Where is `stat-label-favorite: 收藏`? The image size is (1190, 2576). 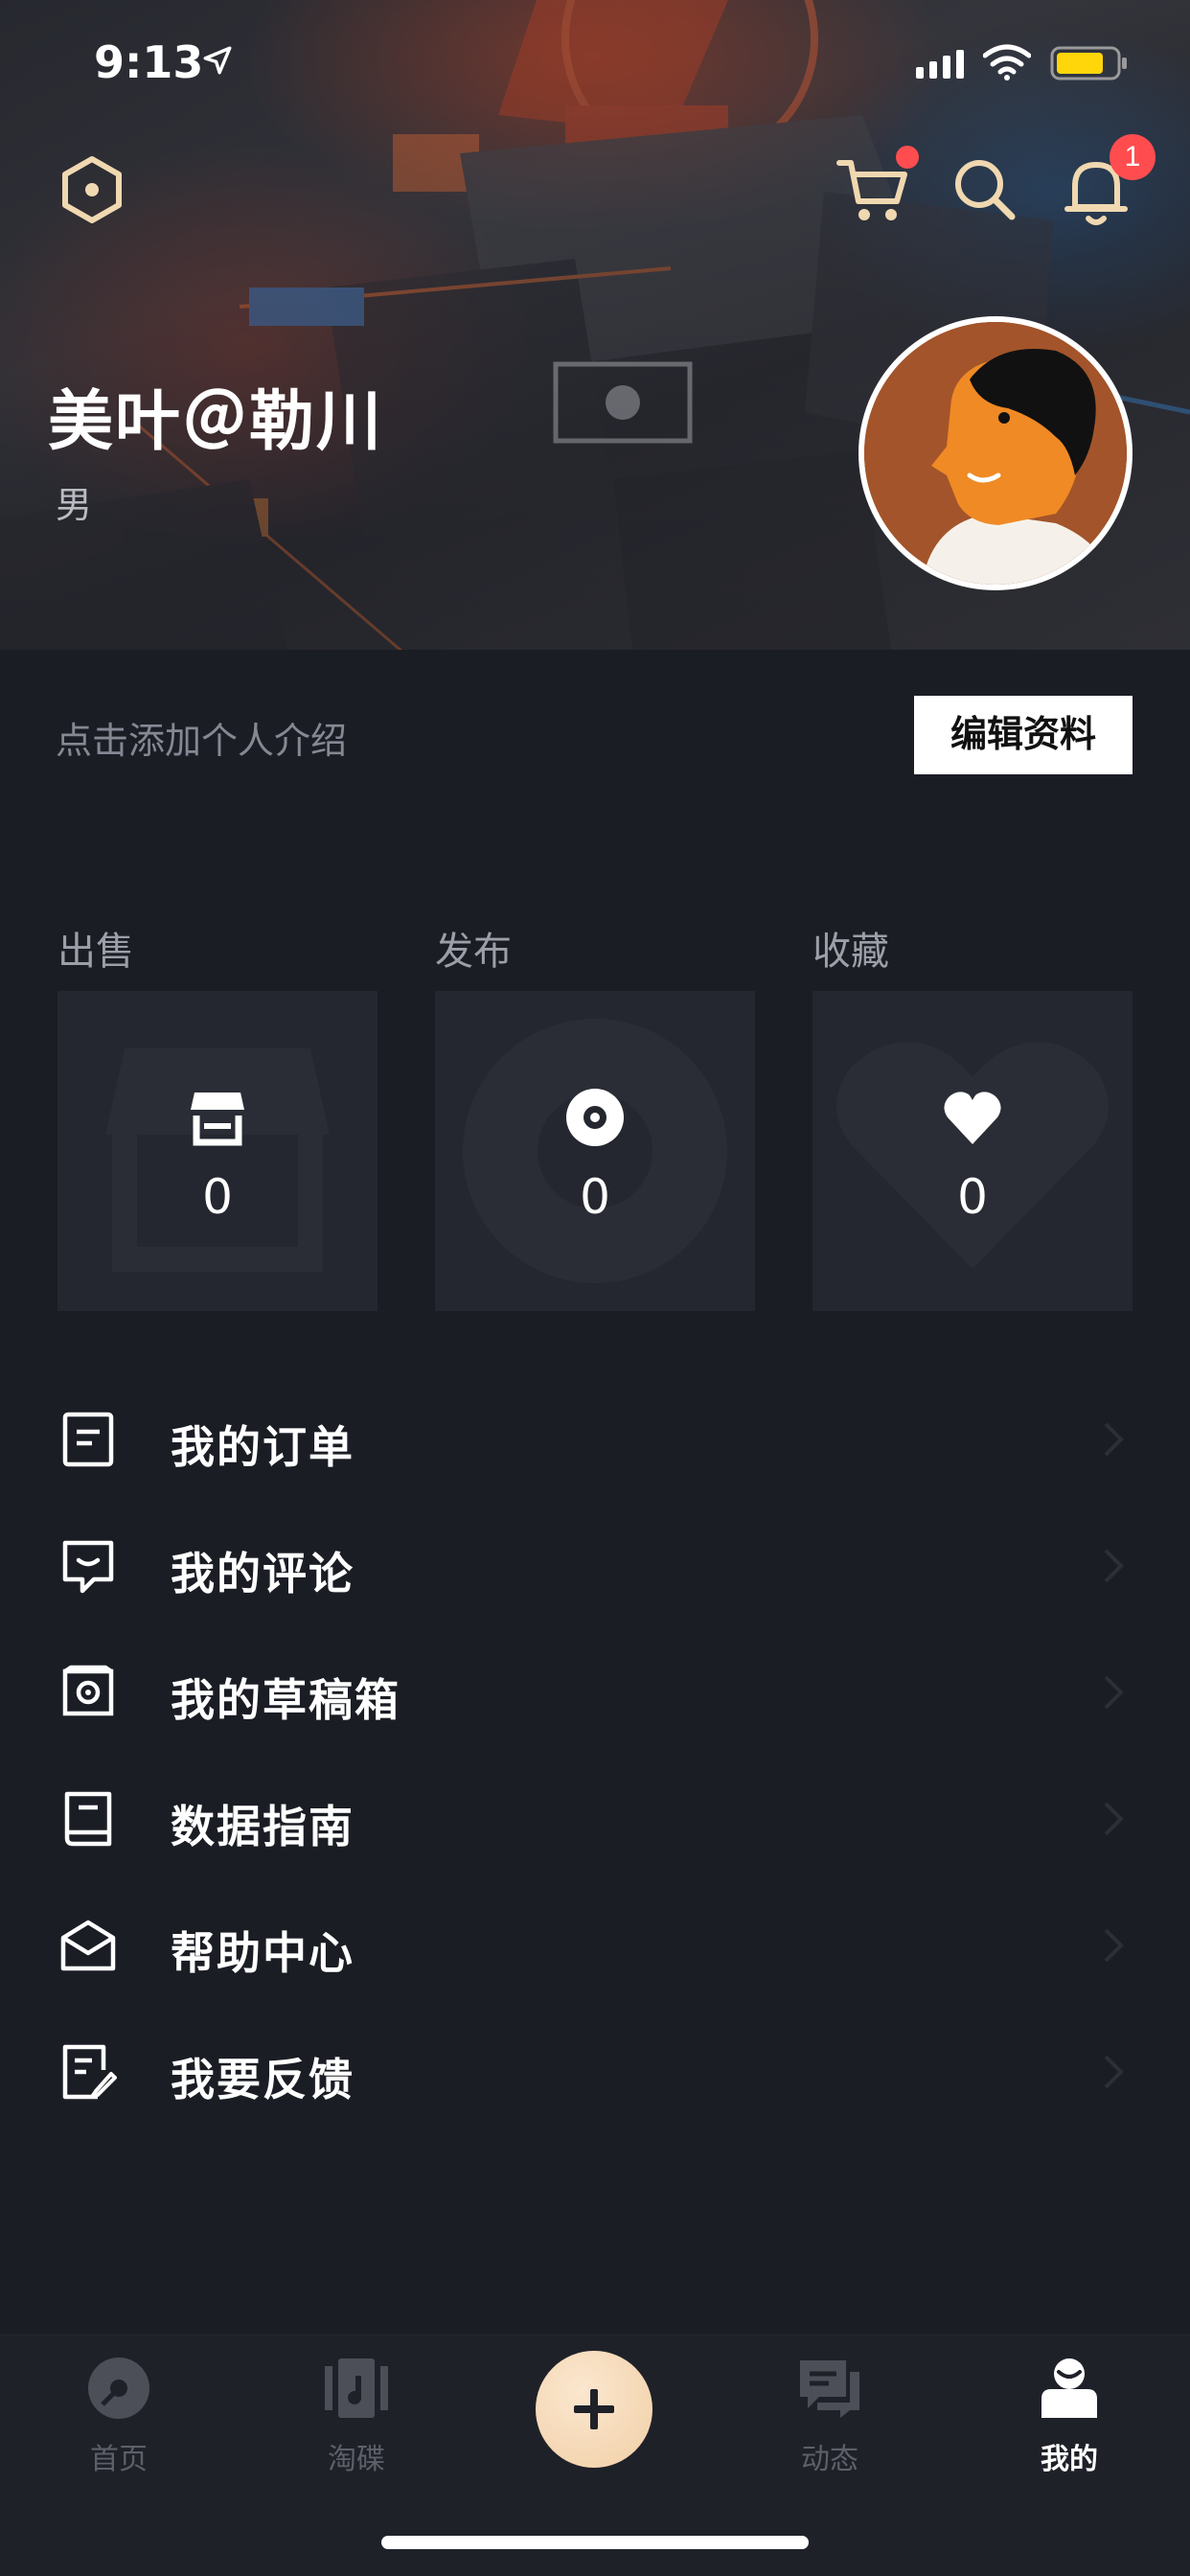 stat-label-favorite: 收藏 is located at coordinates (851, 952).